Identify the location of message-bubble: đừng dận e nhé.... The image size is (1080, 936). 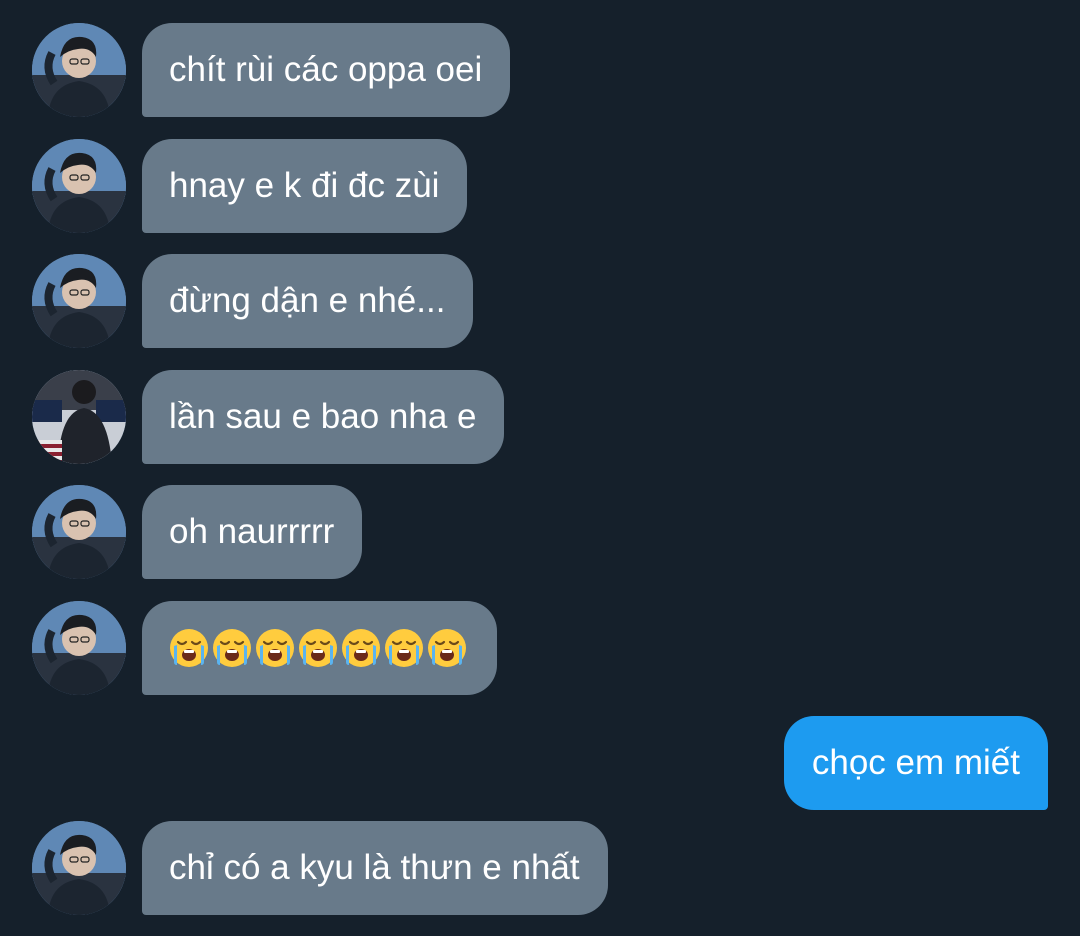
(308, 301).